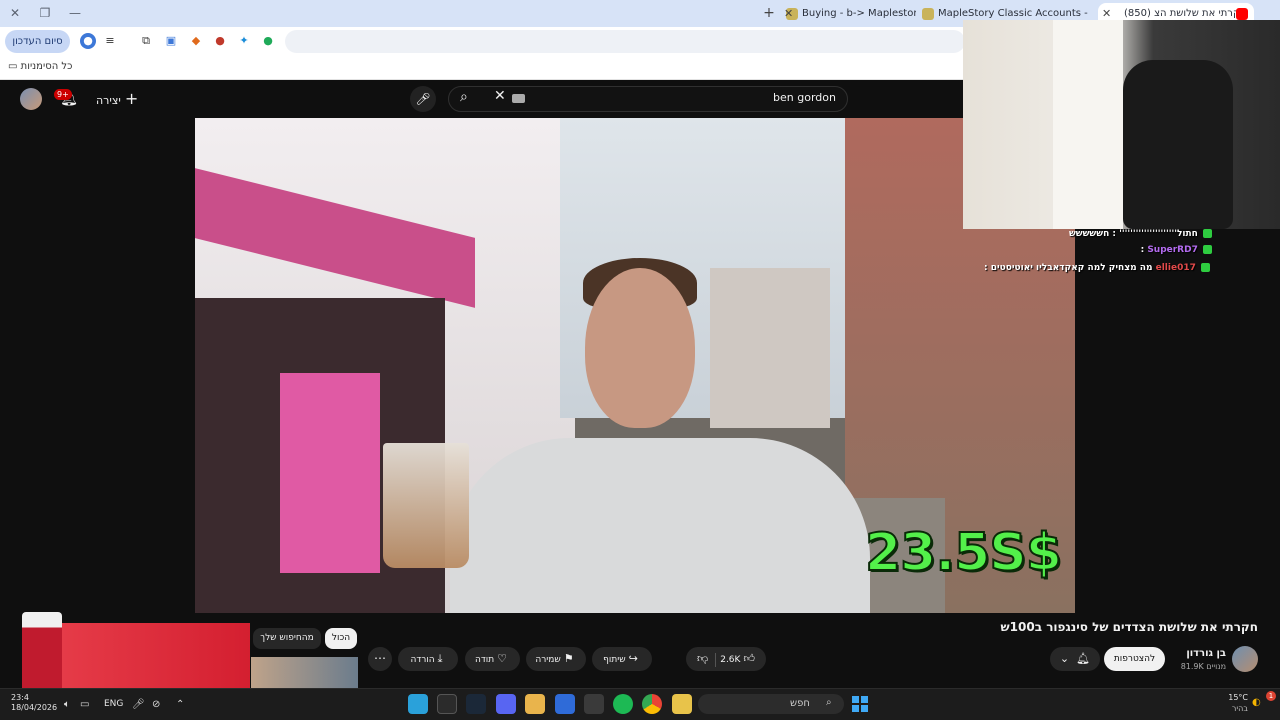 The height and width of the screenshot is (720, 1280). What do you see at coordinates (287, 638) in the screenshot?
I see `chip-from-your-search: מהחיפוש שלך` at bounding box center [287, 638].